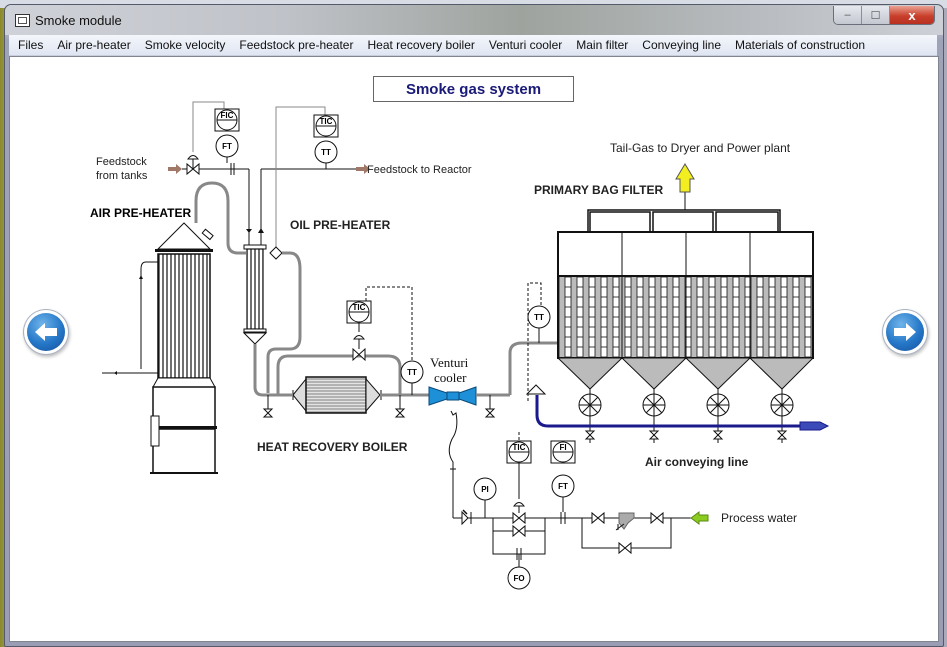  I want to click on svg-text: PI, so click(485, 489).